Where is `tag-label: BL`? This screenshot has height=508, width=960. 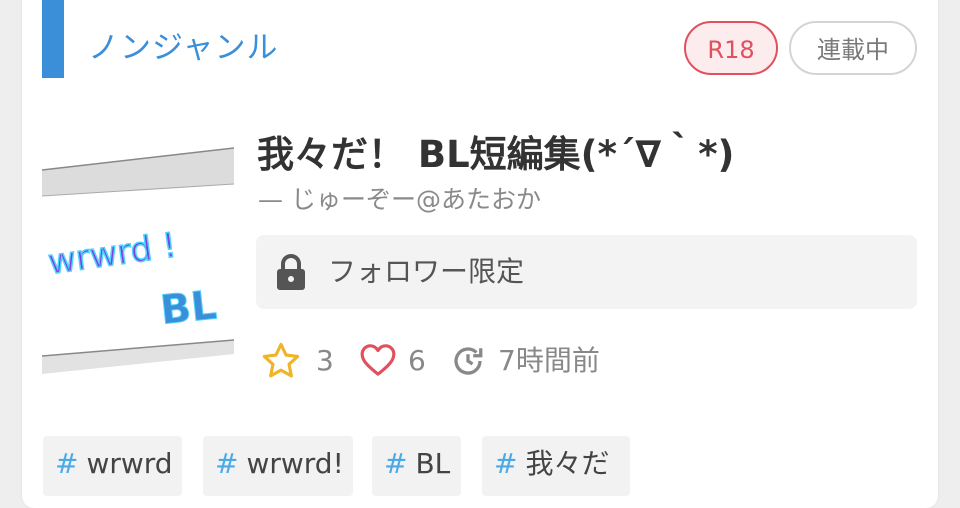
tag-label: BL is located at coordinates (433, 463).